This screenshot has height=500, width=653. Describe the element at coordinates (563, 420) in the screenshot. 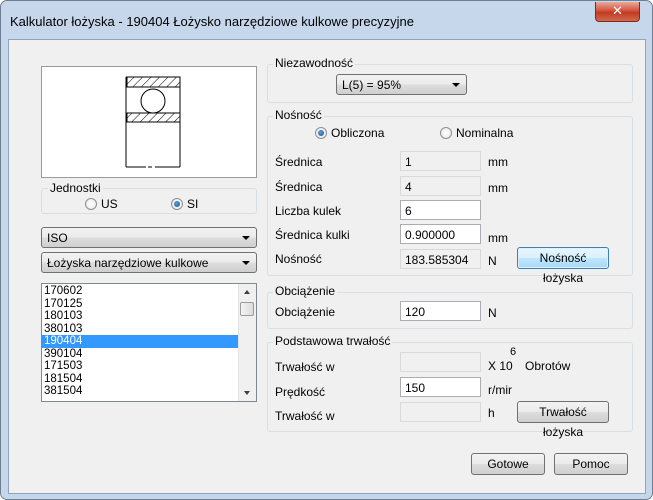

I see `bearing-life-button: Trwałość łożyska` at that location.